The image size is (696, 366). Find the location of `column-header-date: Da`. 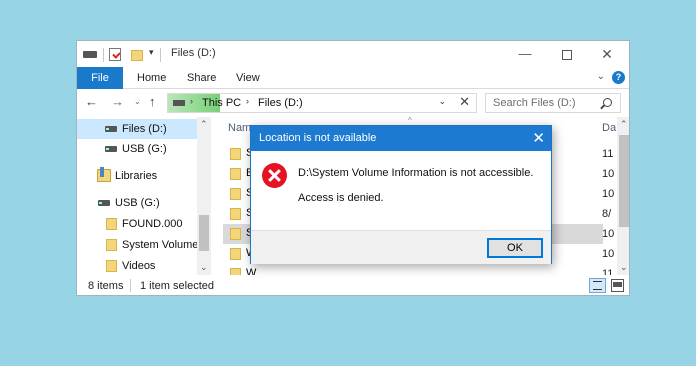

column-header-date: Da is located at coordinates (609, 128).